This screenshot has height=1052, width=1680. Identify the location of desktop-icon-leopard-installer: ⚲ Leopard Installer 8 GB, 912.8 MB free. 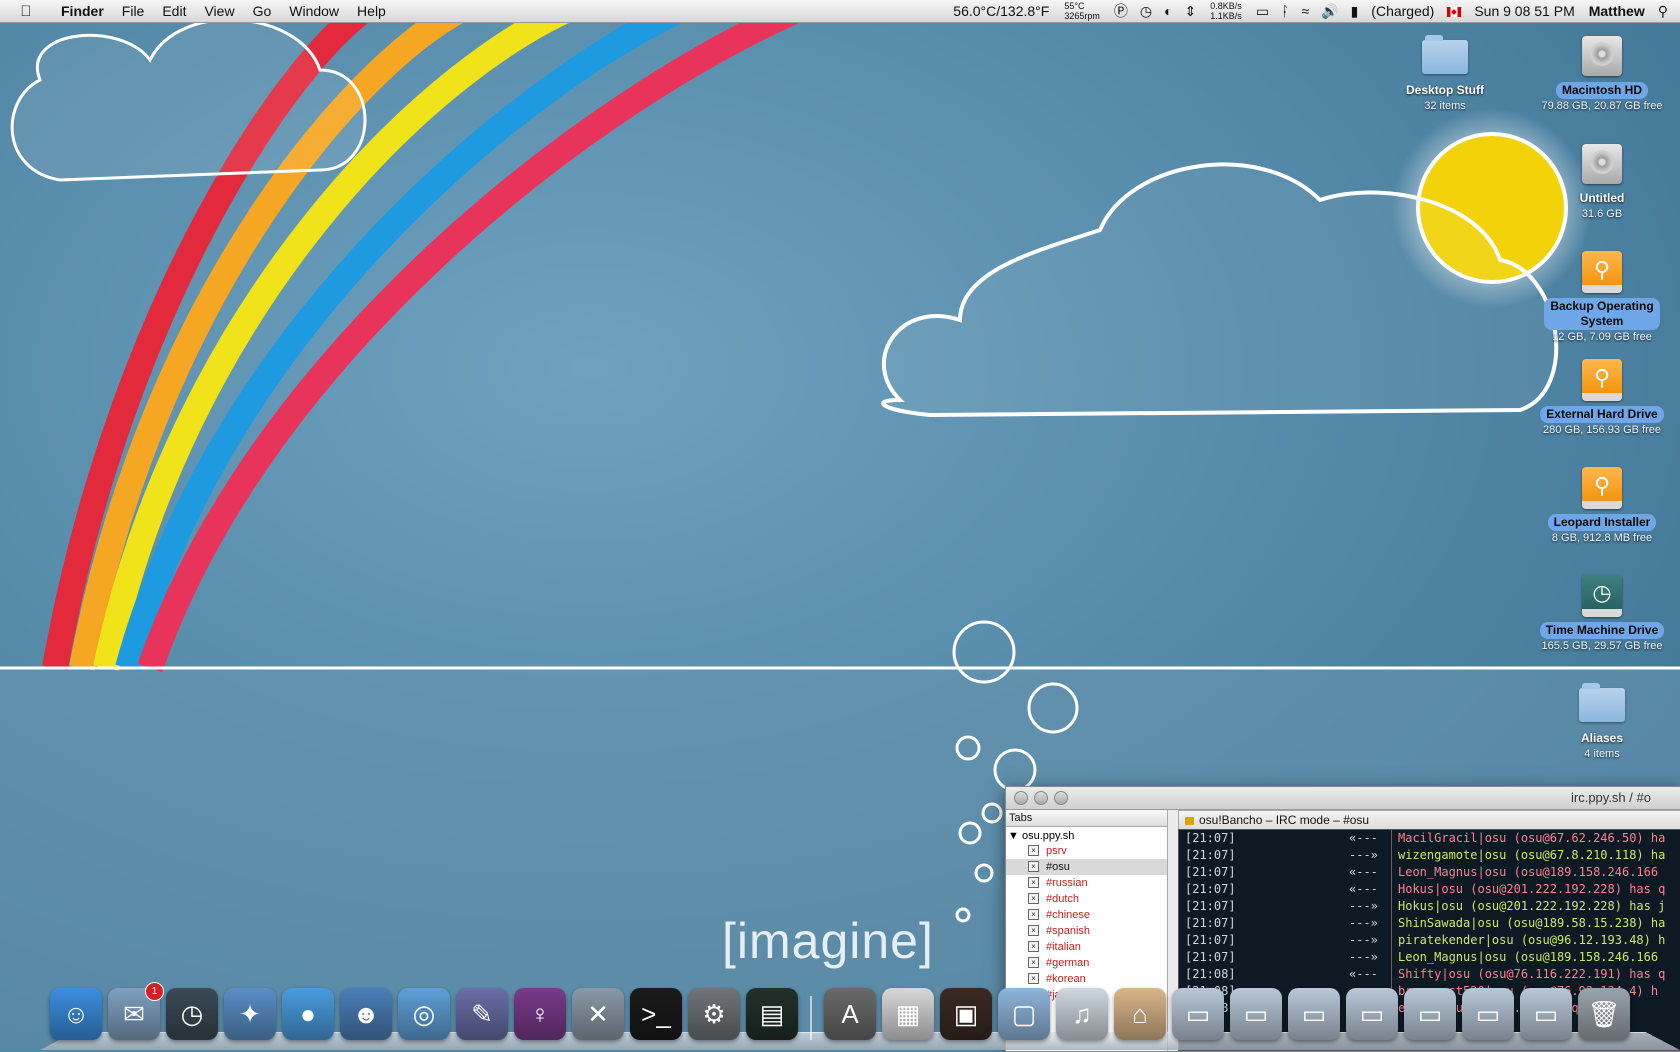
(1602, 505).